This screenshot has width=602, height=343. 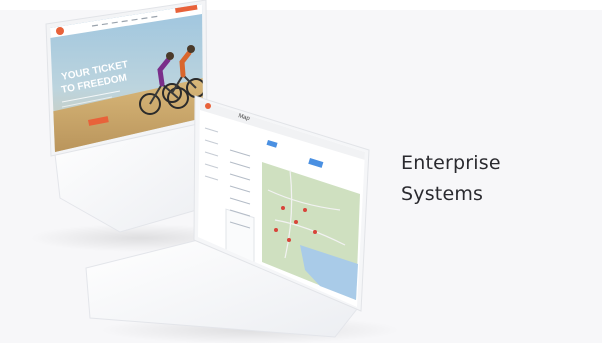 What do you see at coordinates (442, 194) in the screenshot?
I see `headline-line-2: Systems` at bounding box center [442, 194].